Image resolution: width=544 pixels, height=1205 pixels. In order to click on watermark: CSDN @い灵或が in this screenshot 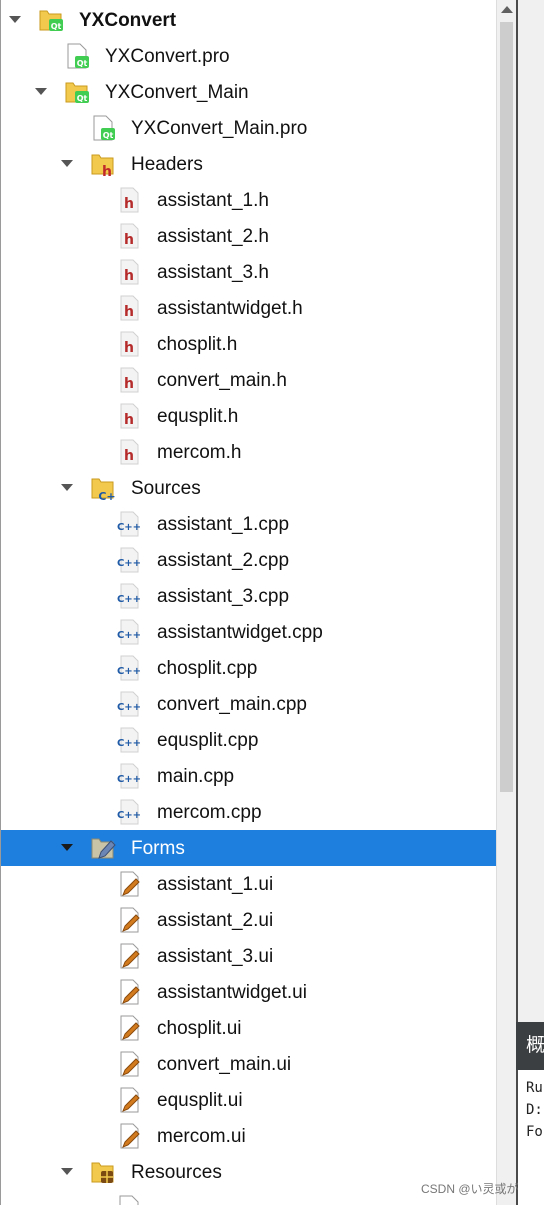, I will do `click(470, 1189)`.